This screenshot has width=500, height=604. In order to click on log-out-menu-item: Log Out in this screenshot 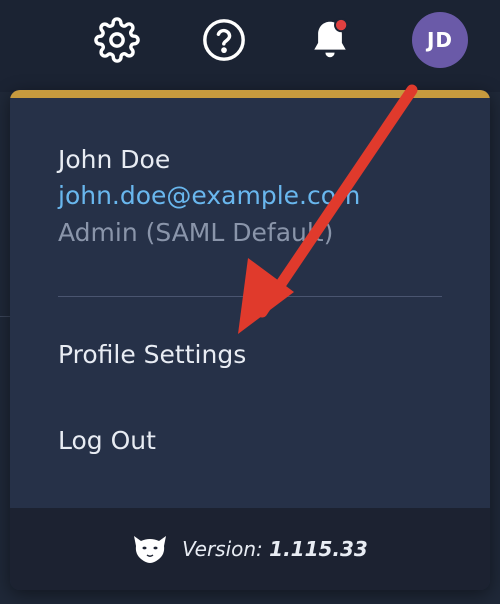, I will do `click(107, 440)`.